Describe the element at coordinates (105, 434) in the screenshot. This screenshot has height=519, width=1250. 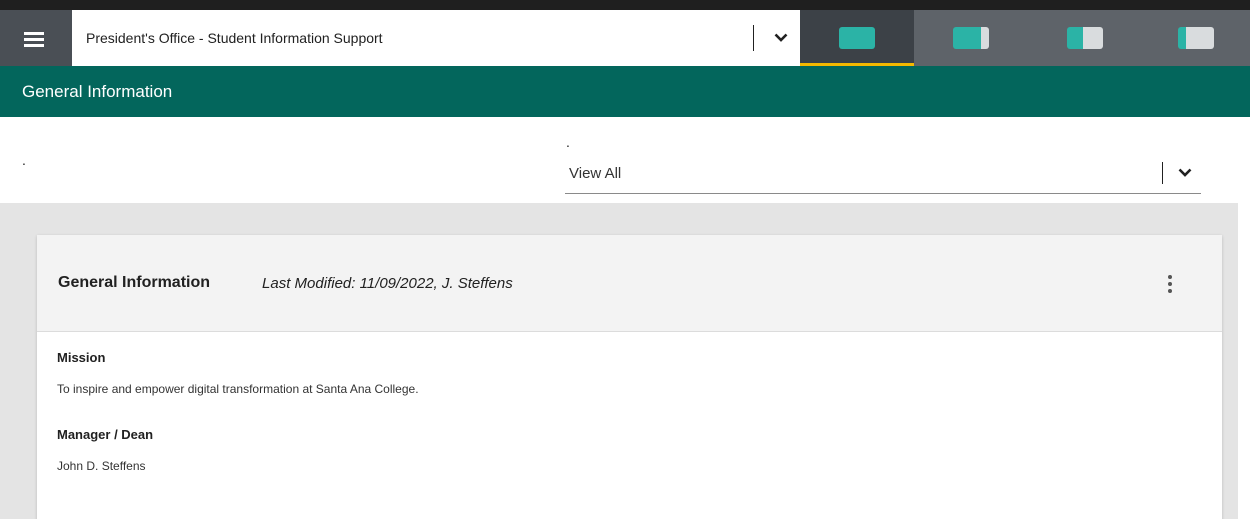
I see `field-label: Manager / Dean` at that location.